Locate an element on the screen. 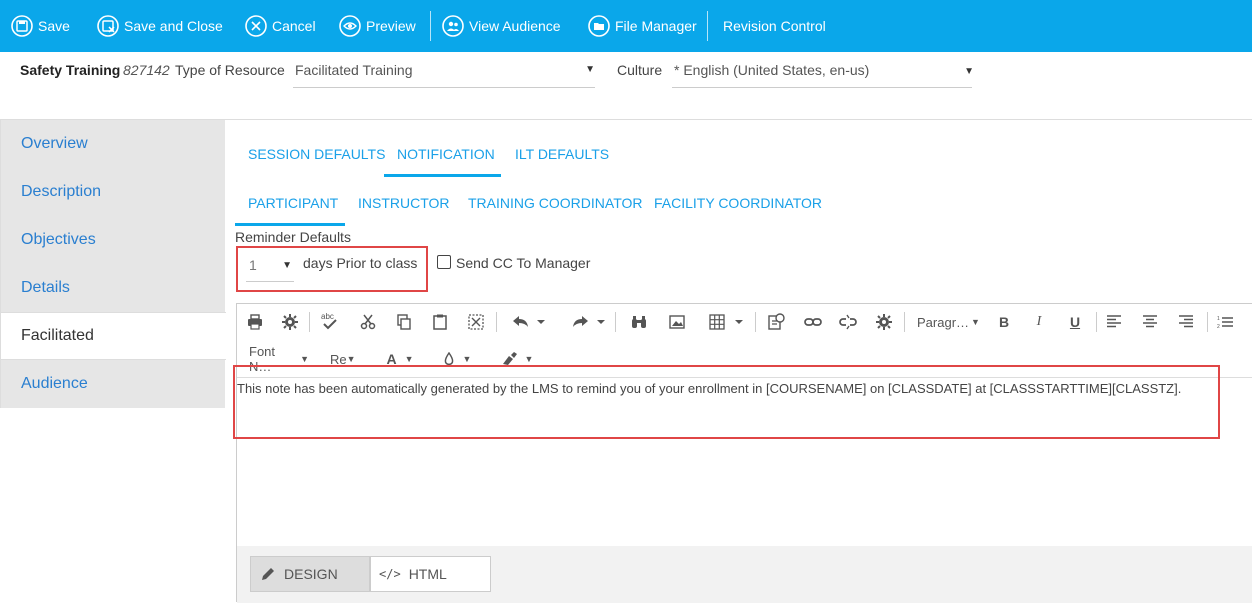  html-mode-label: HTML is located at coordinates (427, 574).